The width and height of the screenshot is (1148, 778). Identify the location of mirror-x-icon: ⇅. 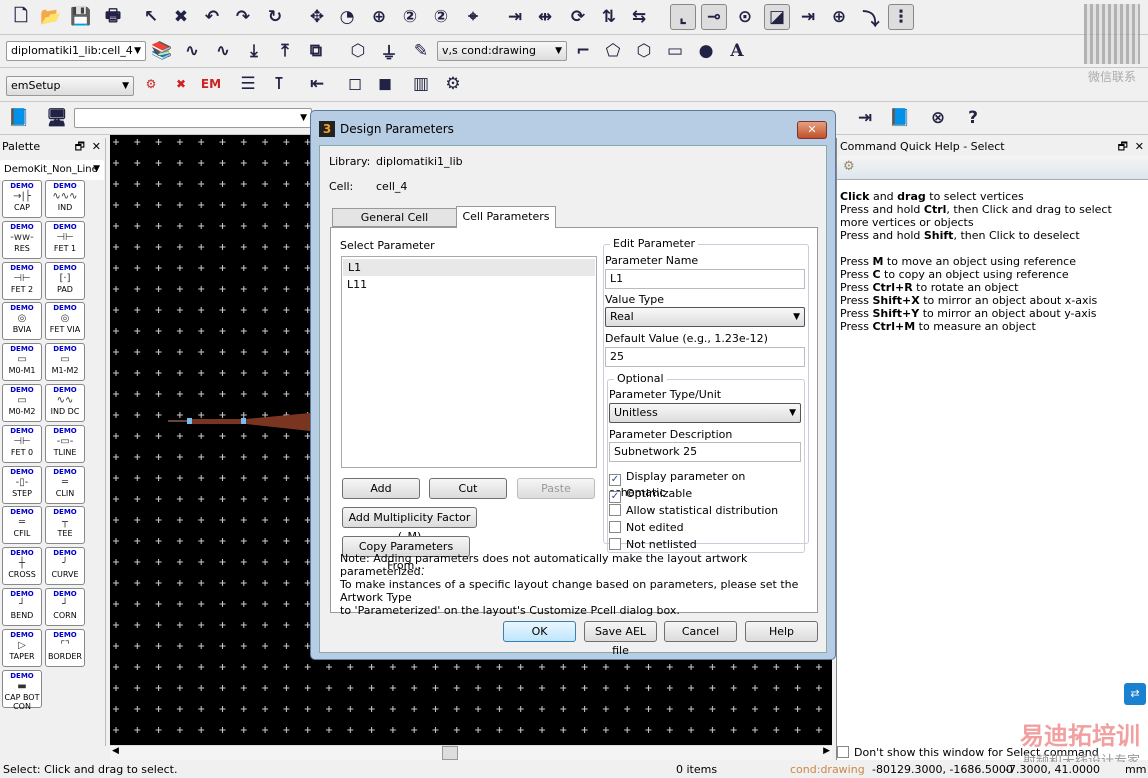
(609, 17).